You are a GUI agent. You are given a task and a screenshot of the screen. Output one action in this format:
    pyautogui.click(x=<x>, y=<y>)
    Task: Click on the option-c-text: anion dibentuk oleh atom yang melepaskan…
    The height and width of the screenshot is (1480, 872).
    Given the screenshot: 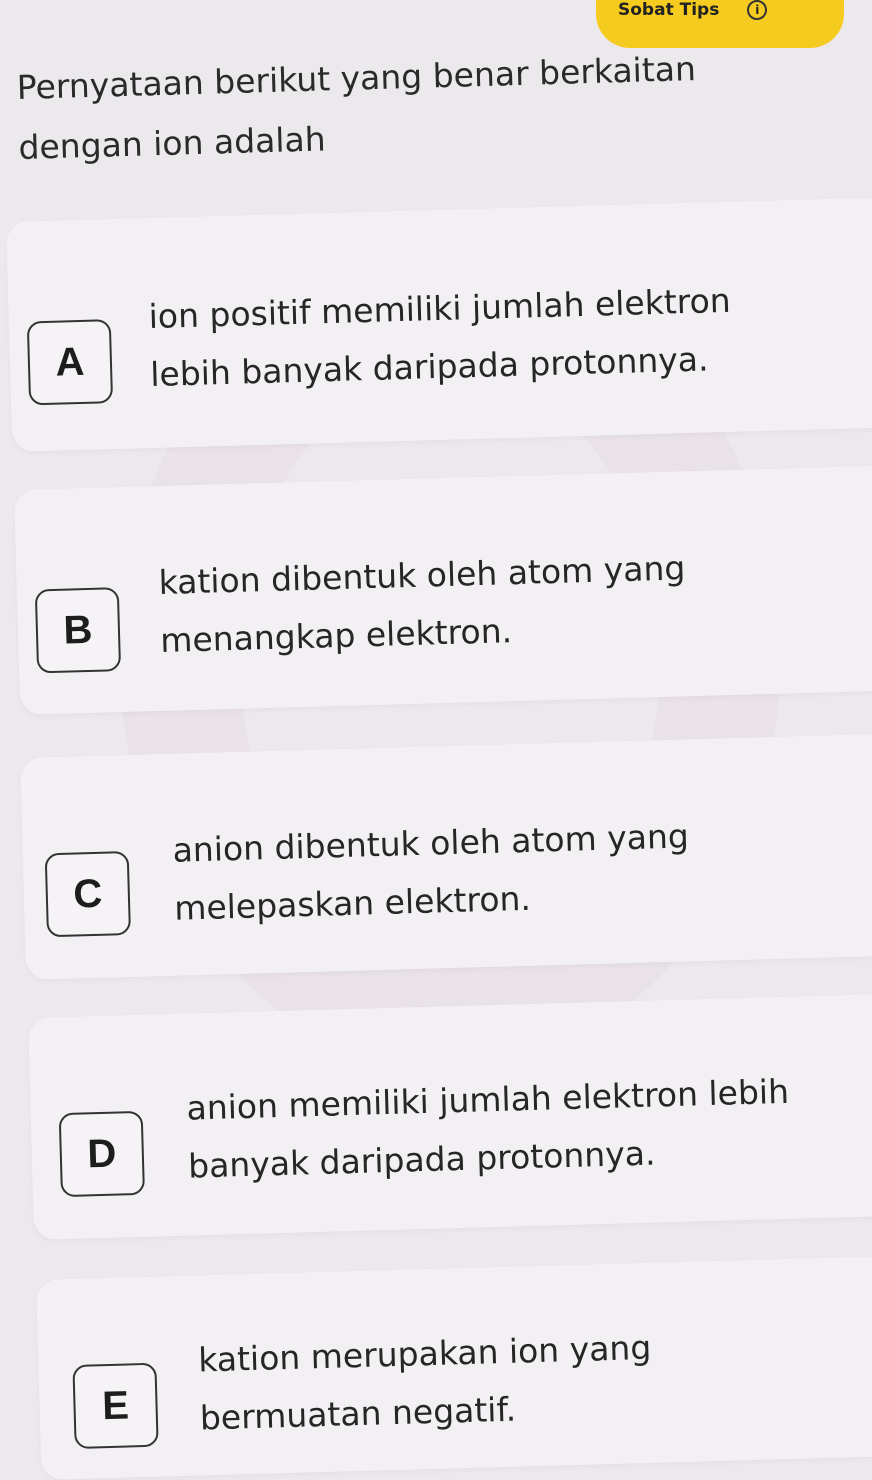 What is the action you would take?
    pyautogui.click(x=431, y=872)
    